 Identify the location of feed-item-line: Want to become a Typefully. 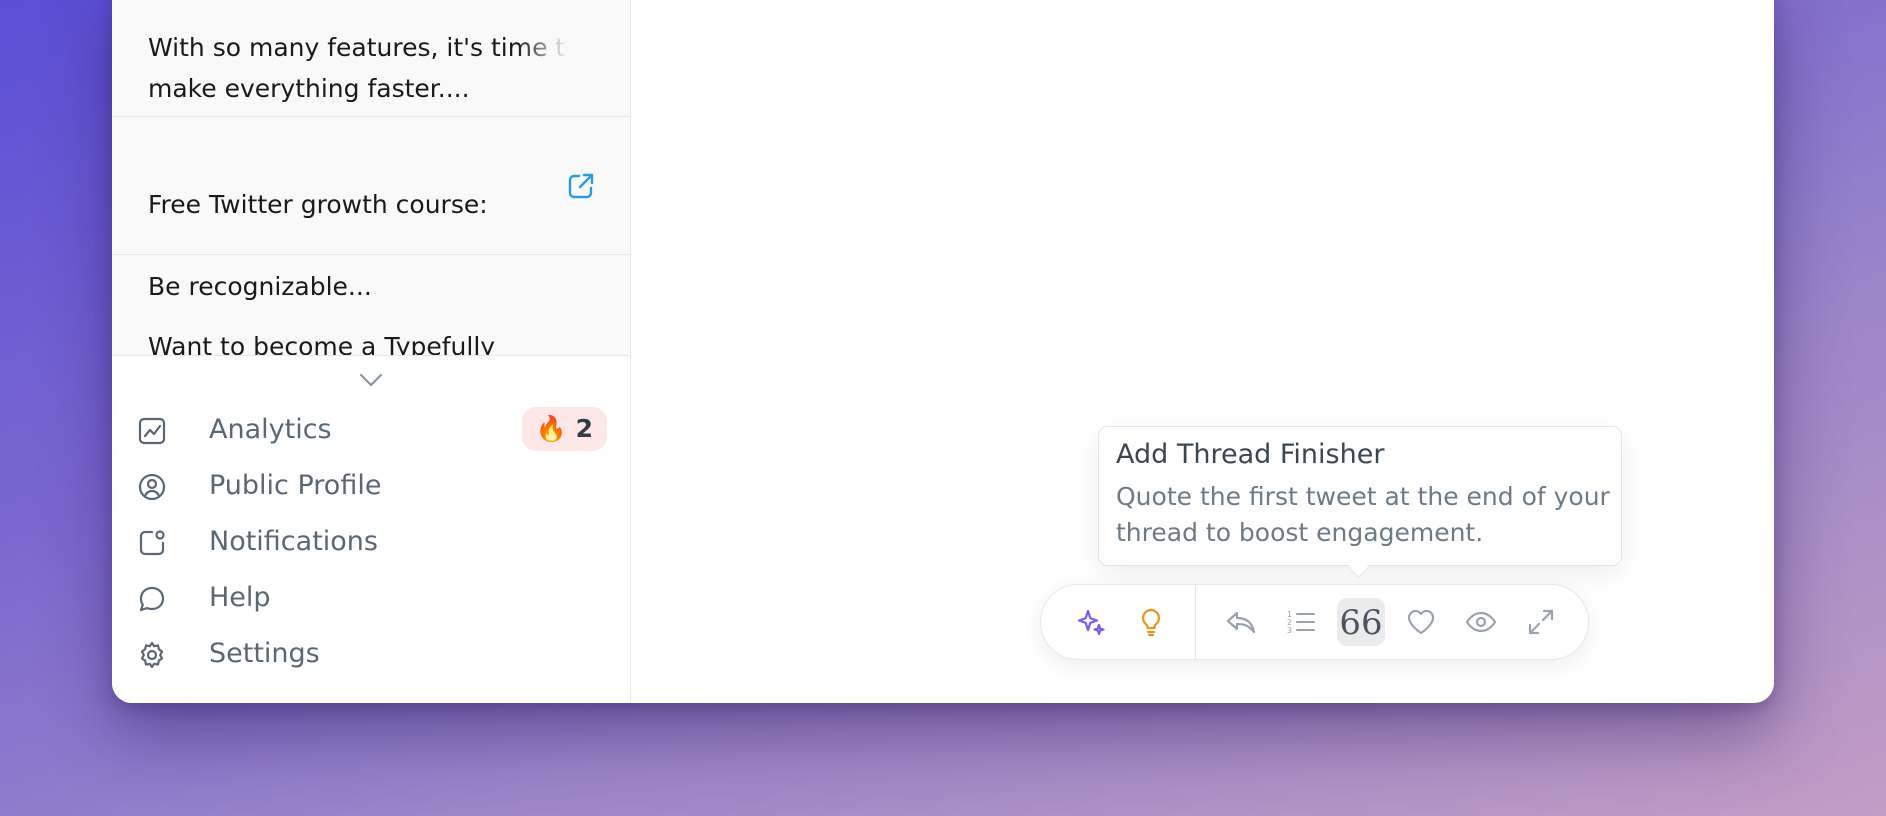
(322, 344).